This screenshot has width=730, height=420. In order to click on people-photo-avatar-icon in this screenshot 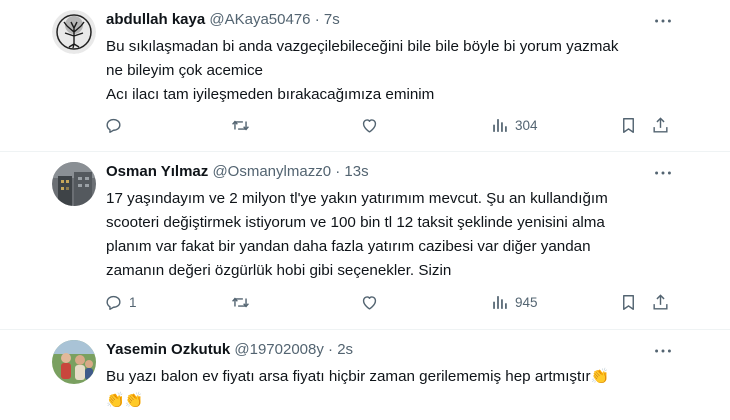, I will do `click(74, 362)`.